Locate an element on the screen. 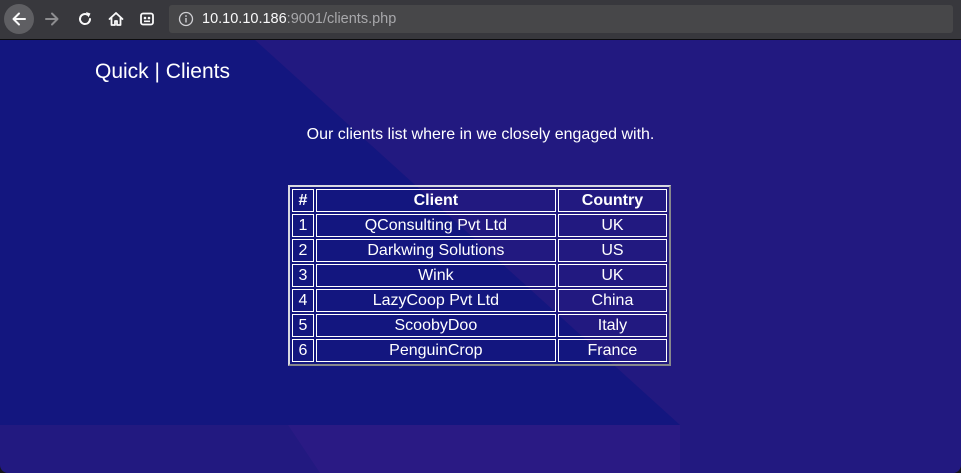 Image resolution: width=961 pixels, height=473 pixels. back-button is located at coordinates (19, 19).